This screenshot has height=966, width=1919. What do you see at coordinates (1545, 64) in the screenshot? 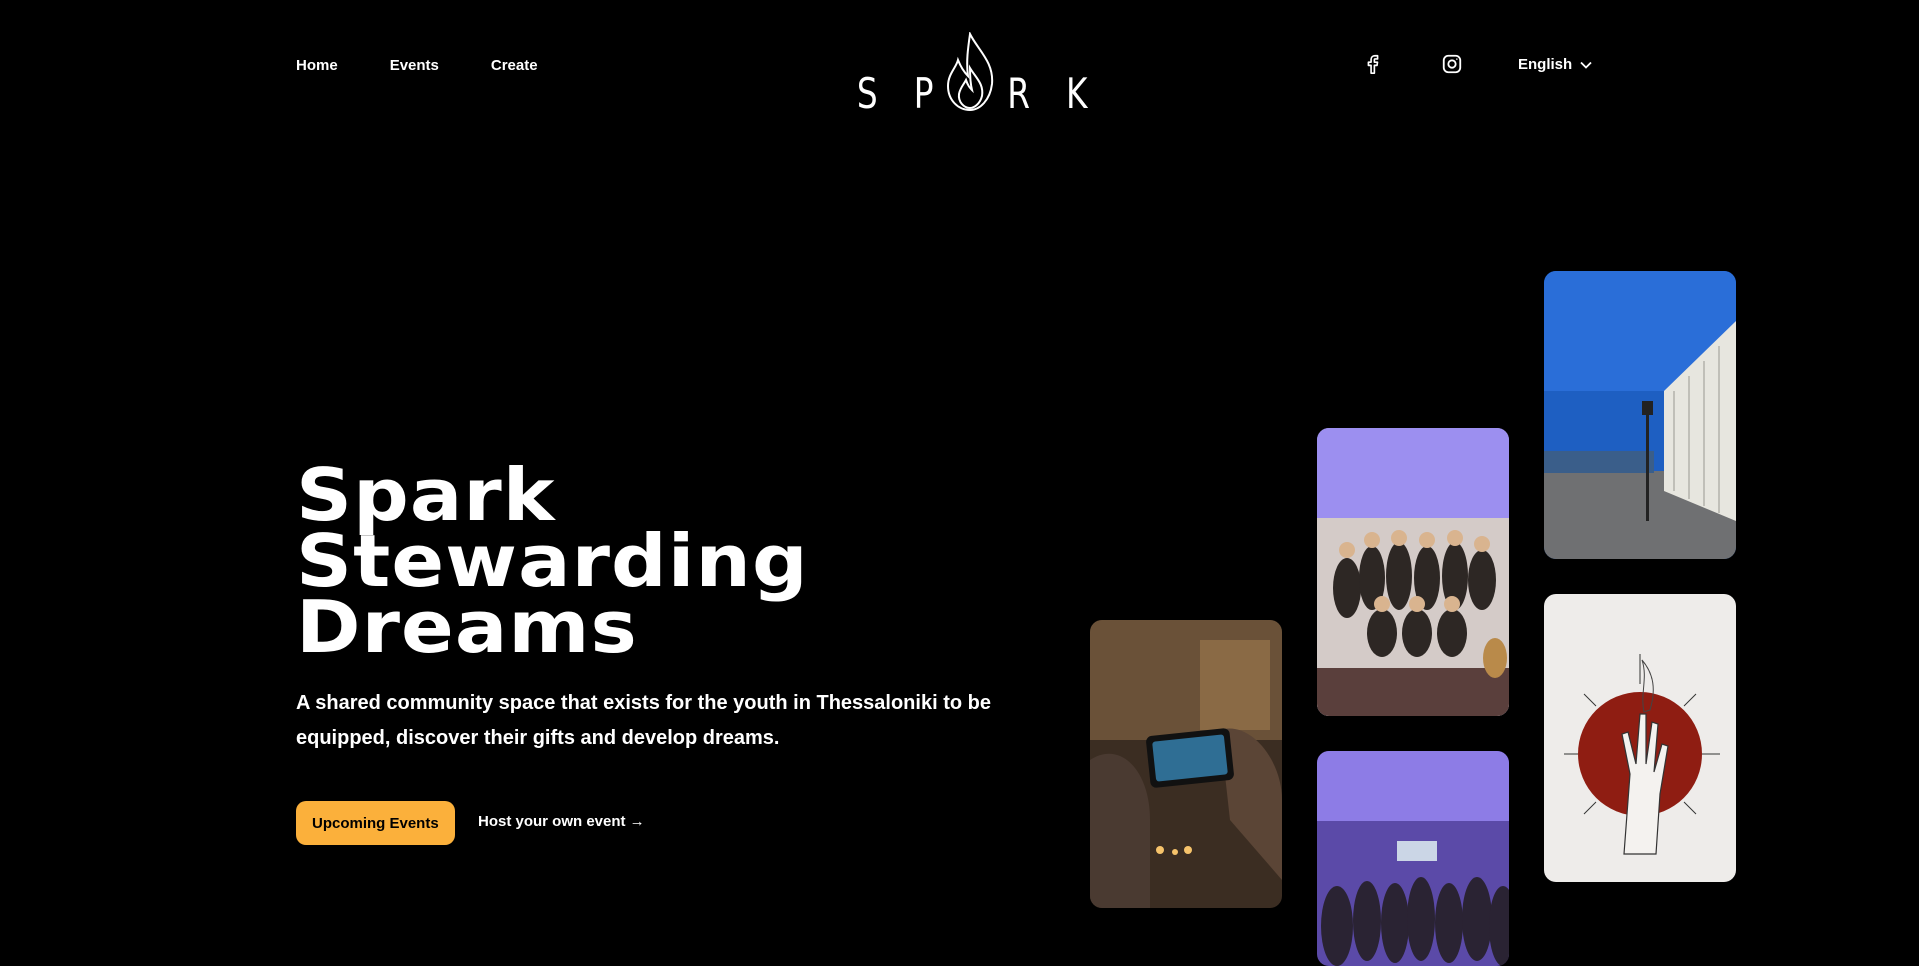
I see `language-label: English` at bounding box center [1545, 64].